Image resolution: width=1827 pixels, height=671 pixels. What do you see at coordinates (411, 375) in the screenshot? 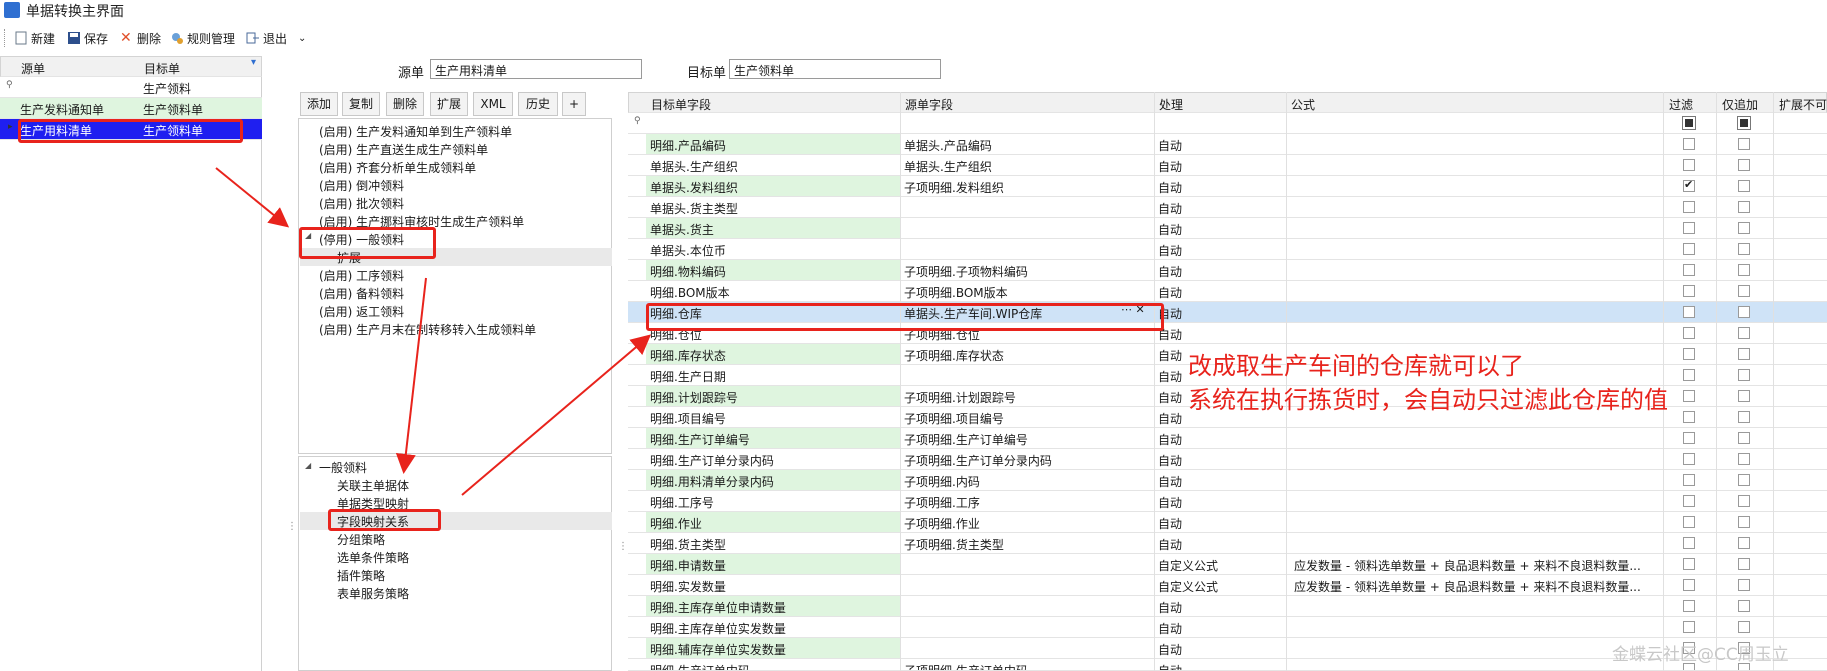
I see `arrow-to-field-mapping` at bounding box center [411, 375].